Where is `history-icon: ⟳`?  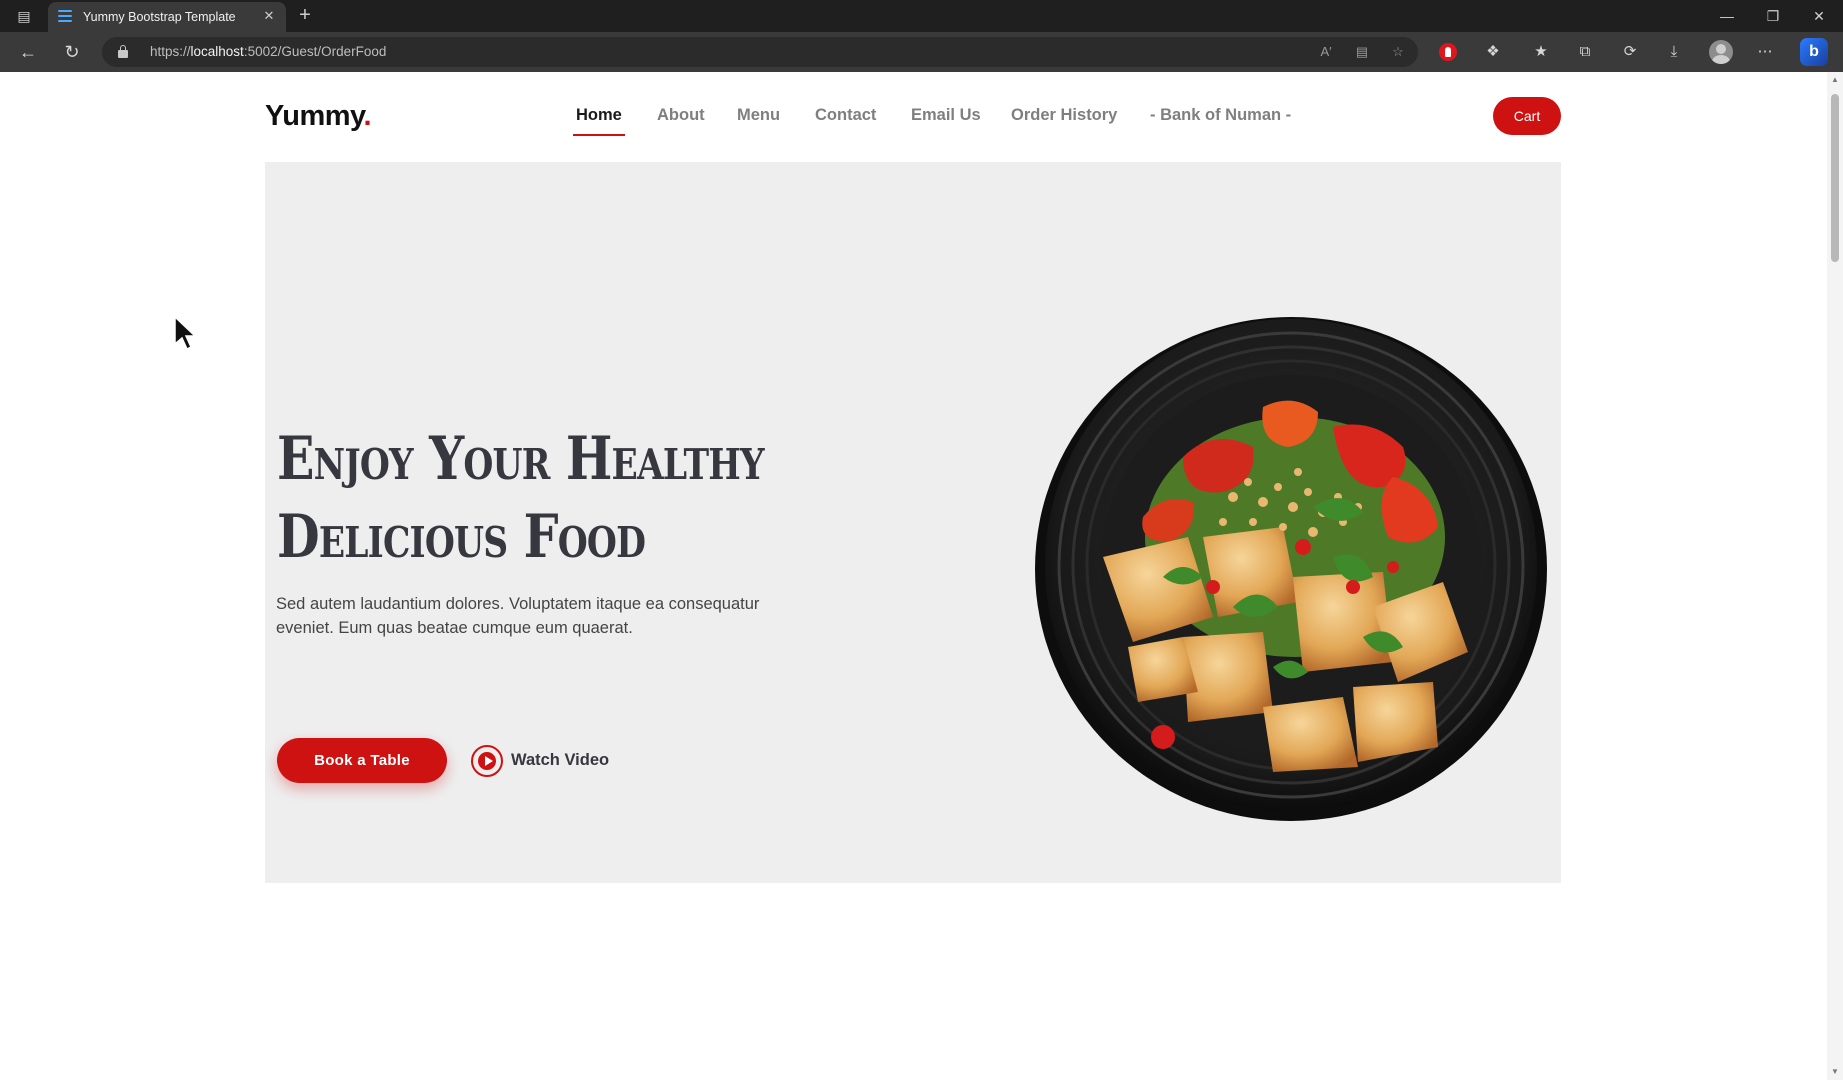 history-icon: ⟳ is located at coordinates (1630, 52).